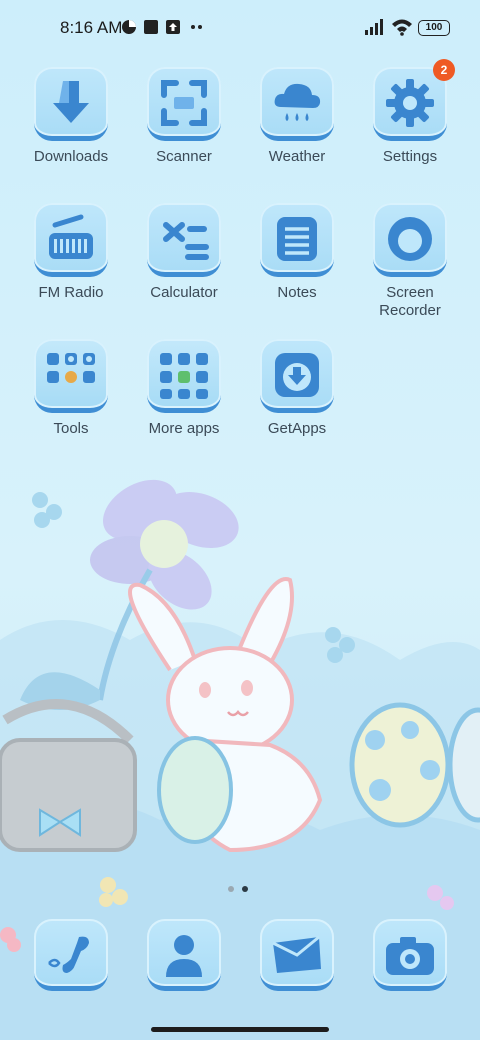  I want to click on signal-icon, so click(374, 27).